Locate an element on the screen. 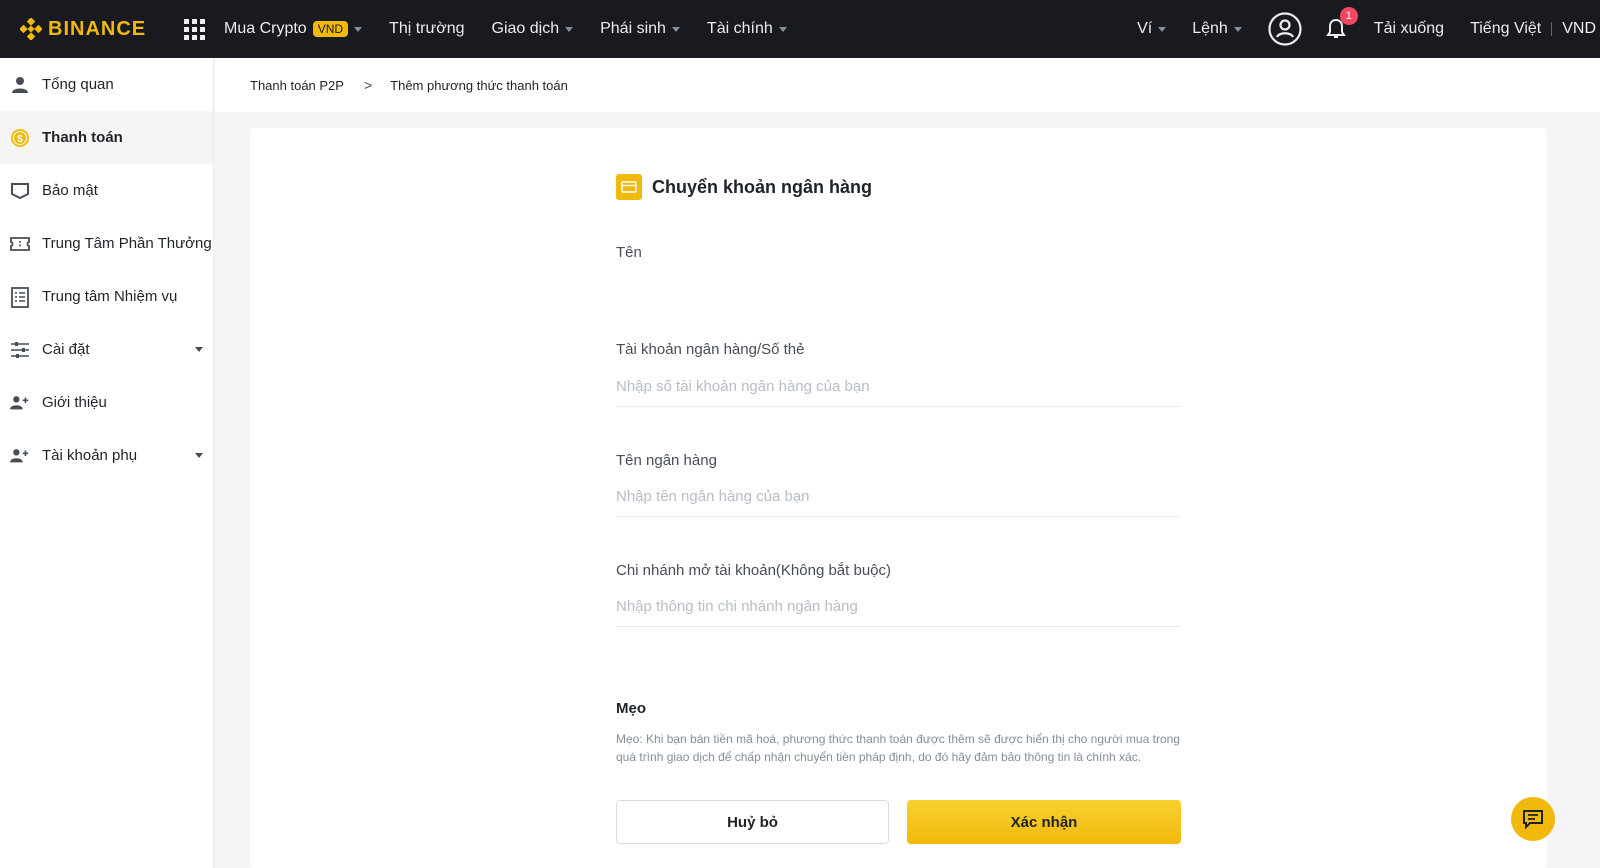  sidebar-item-security: Bảo mật is located at coordinates (106, 190).